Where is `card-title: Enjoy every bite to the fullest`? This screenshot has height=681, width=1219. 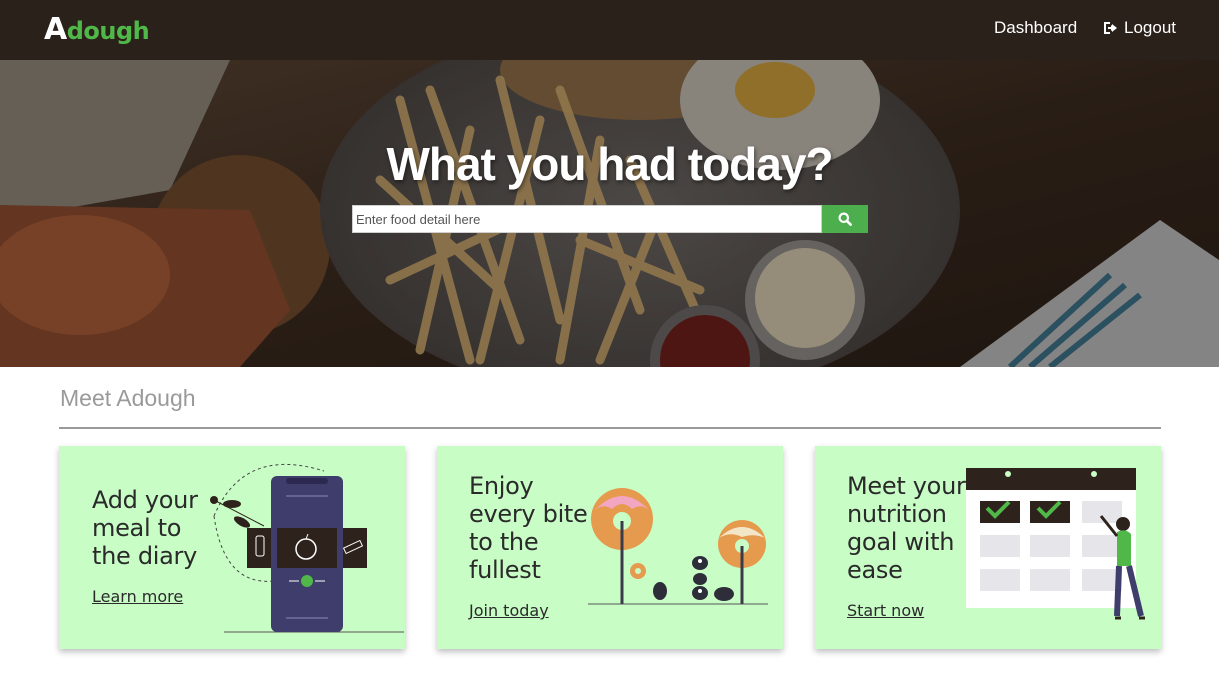 card-title: Enjoy every bite to the fullest is located at coordinates (528, 528).